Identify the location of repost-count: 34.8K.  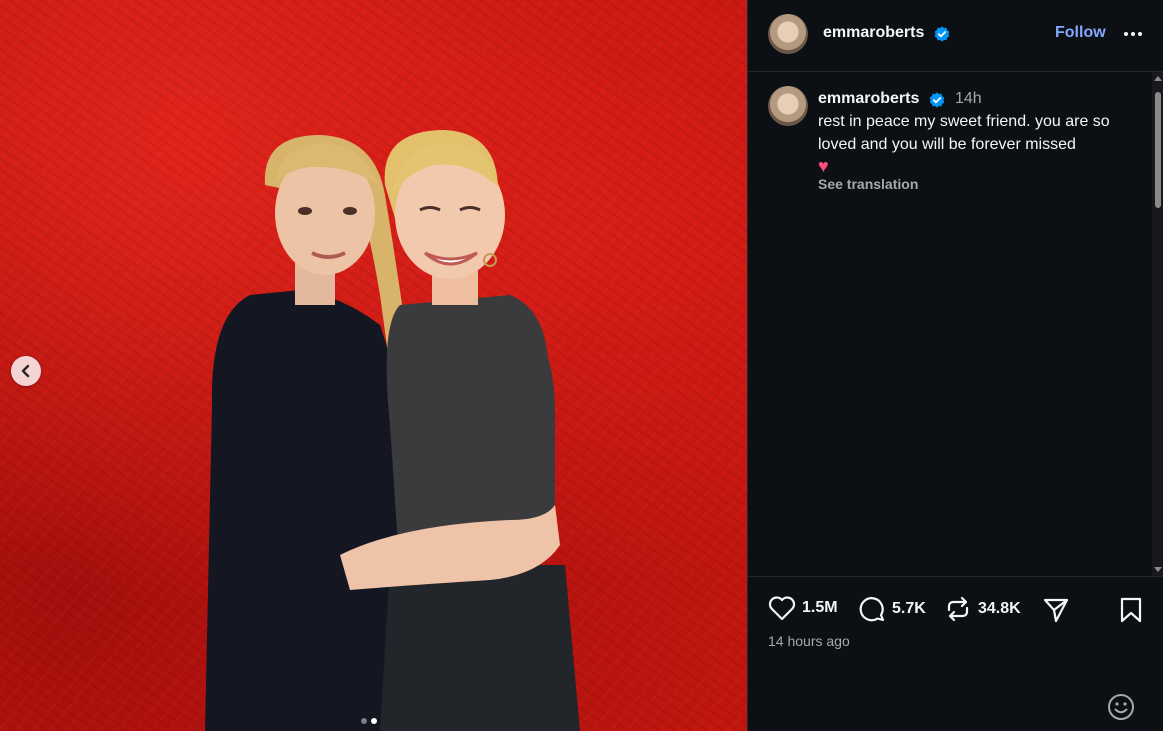
(999, 608).